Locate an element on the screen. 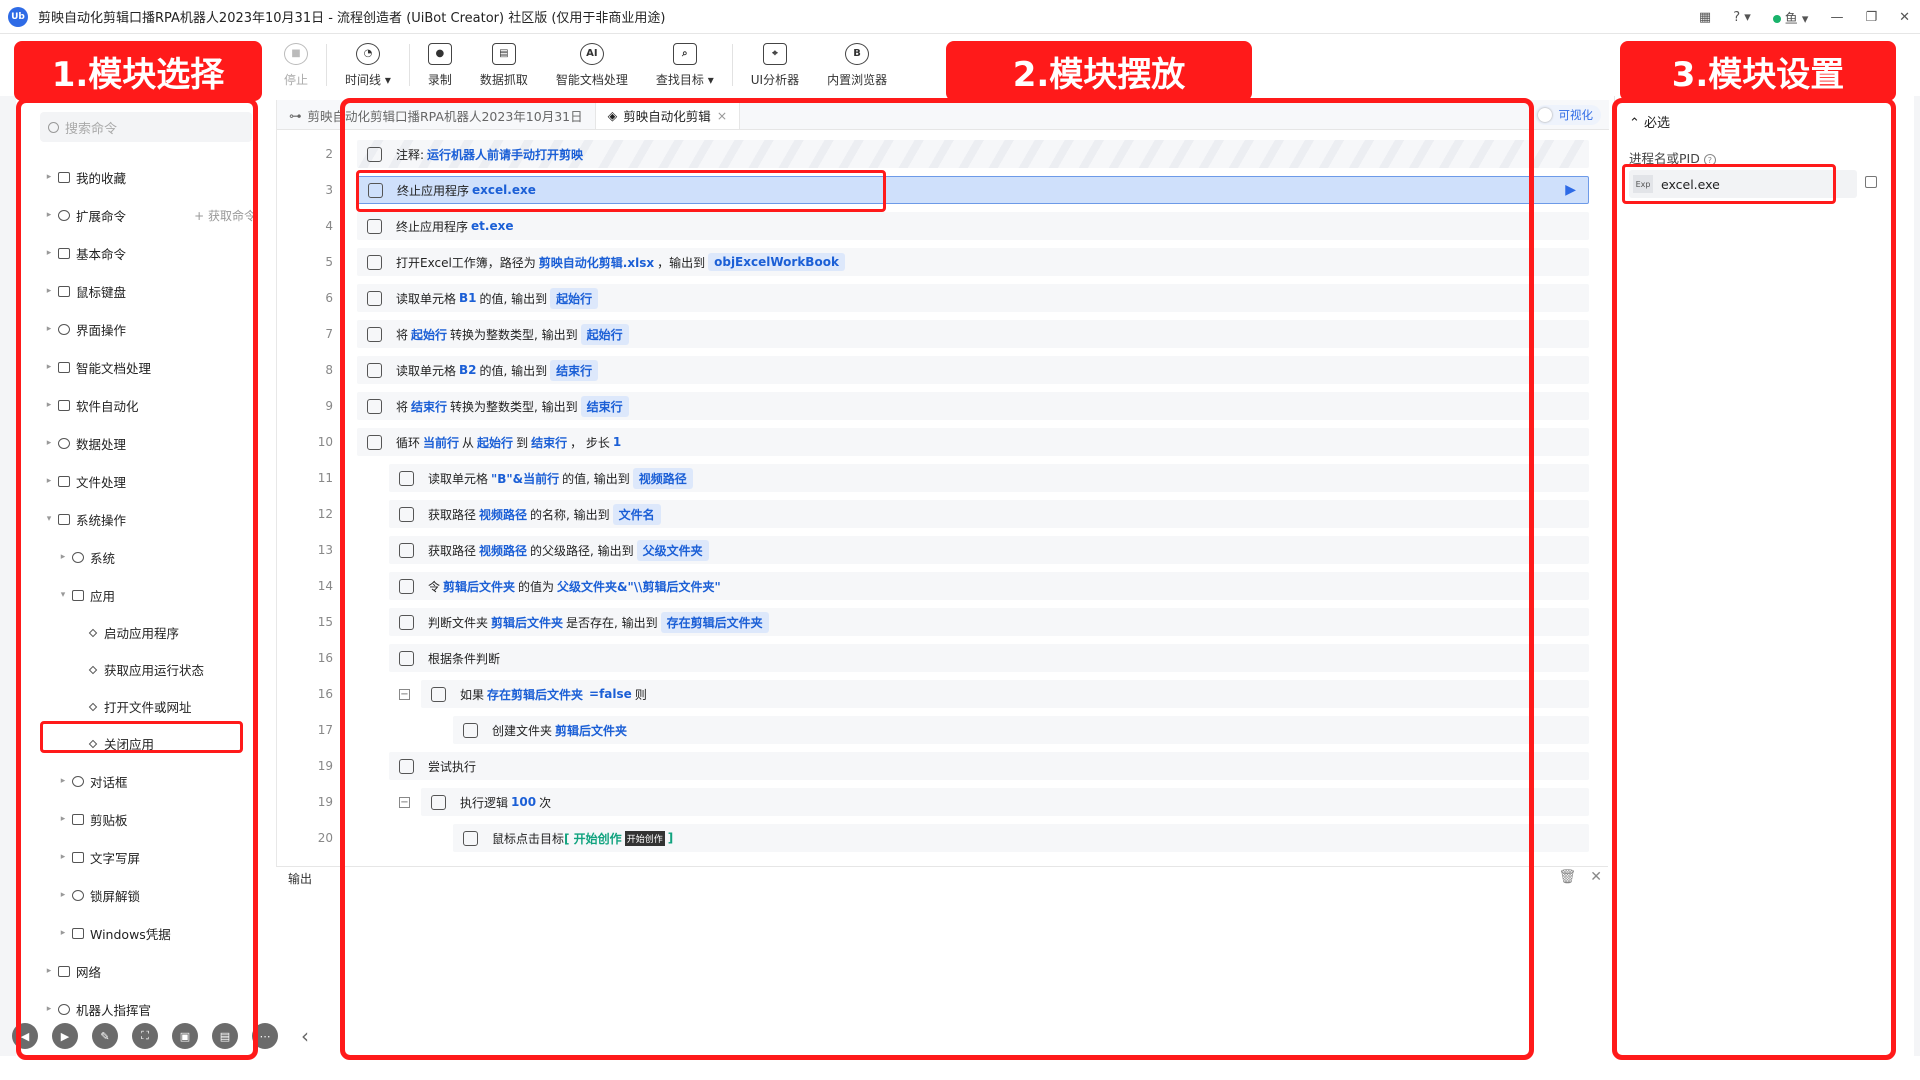 The image size is (1920, 1080). output-variable: 父级文件夹 is located at coordinates (672, 550).